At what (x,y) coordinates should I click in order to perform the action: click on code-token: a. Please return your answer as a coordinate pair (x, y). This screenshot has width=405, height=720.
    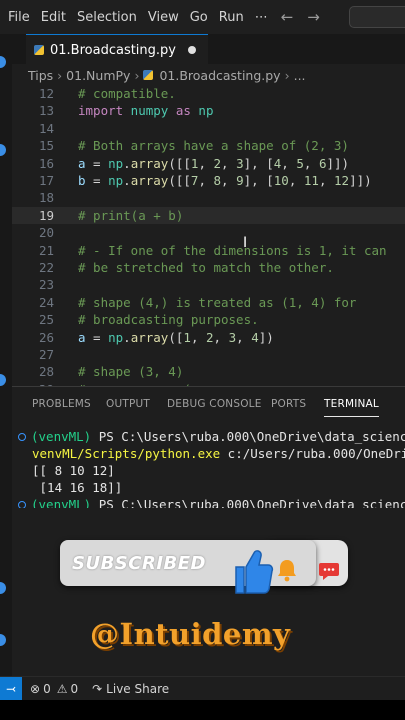
    Looking at the image, I should click on (82, 337).